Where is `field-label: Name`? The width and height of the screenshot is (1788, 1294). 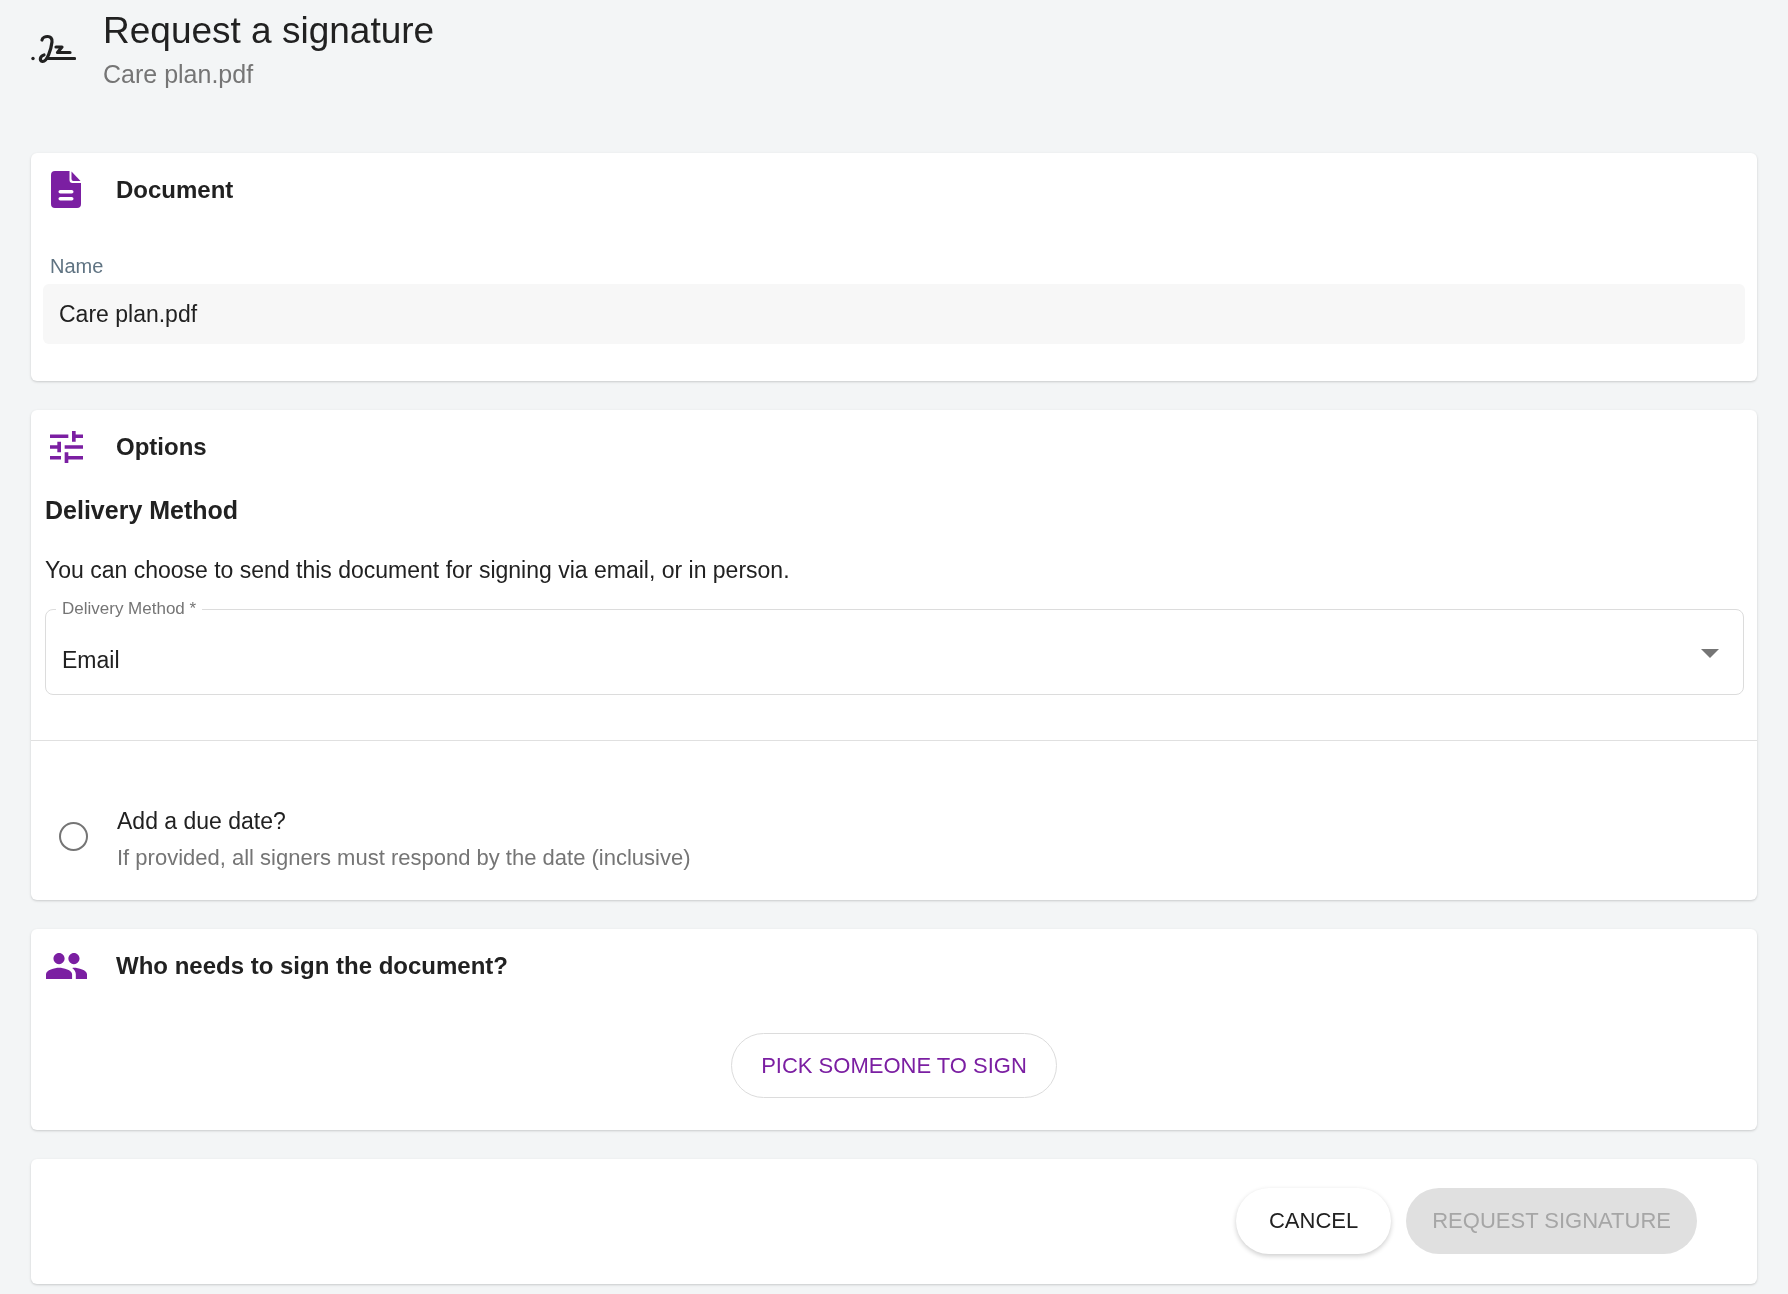
field-label: Name is located at coordinates (77, 266).